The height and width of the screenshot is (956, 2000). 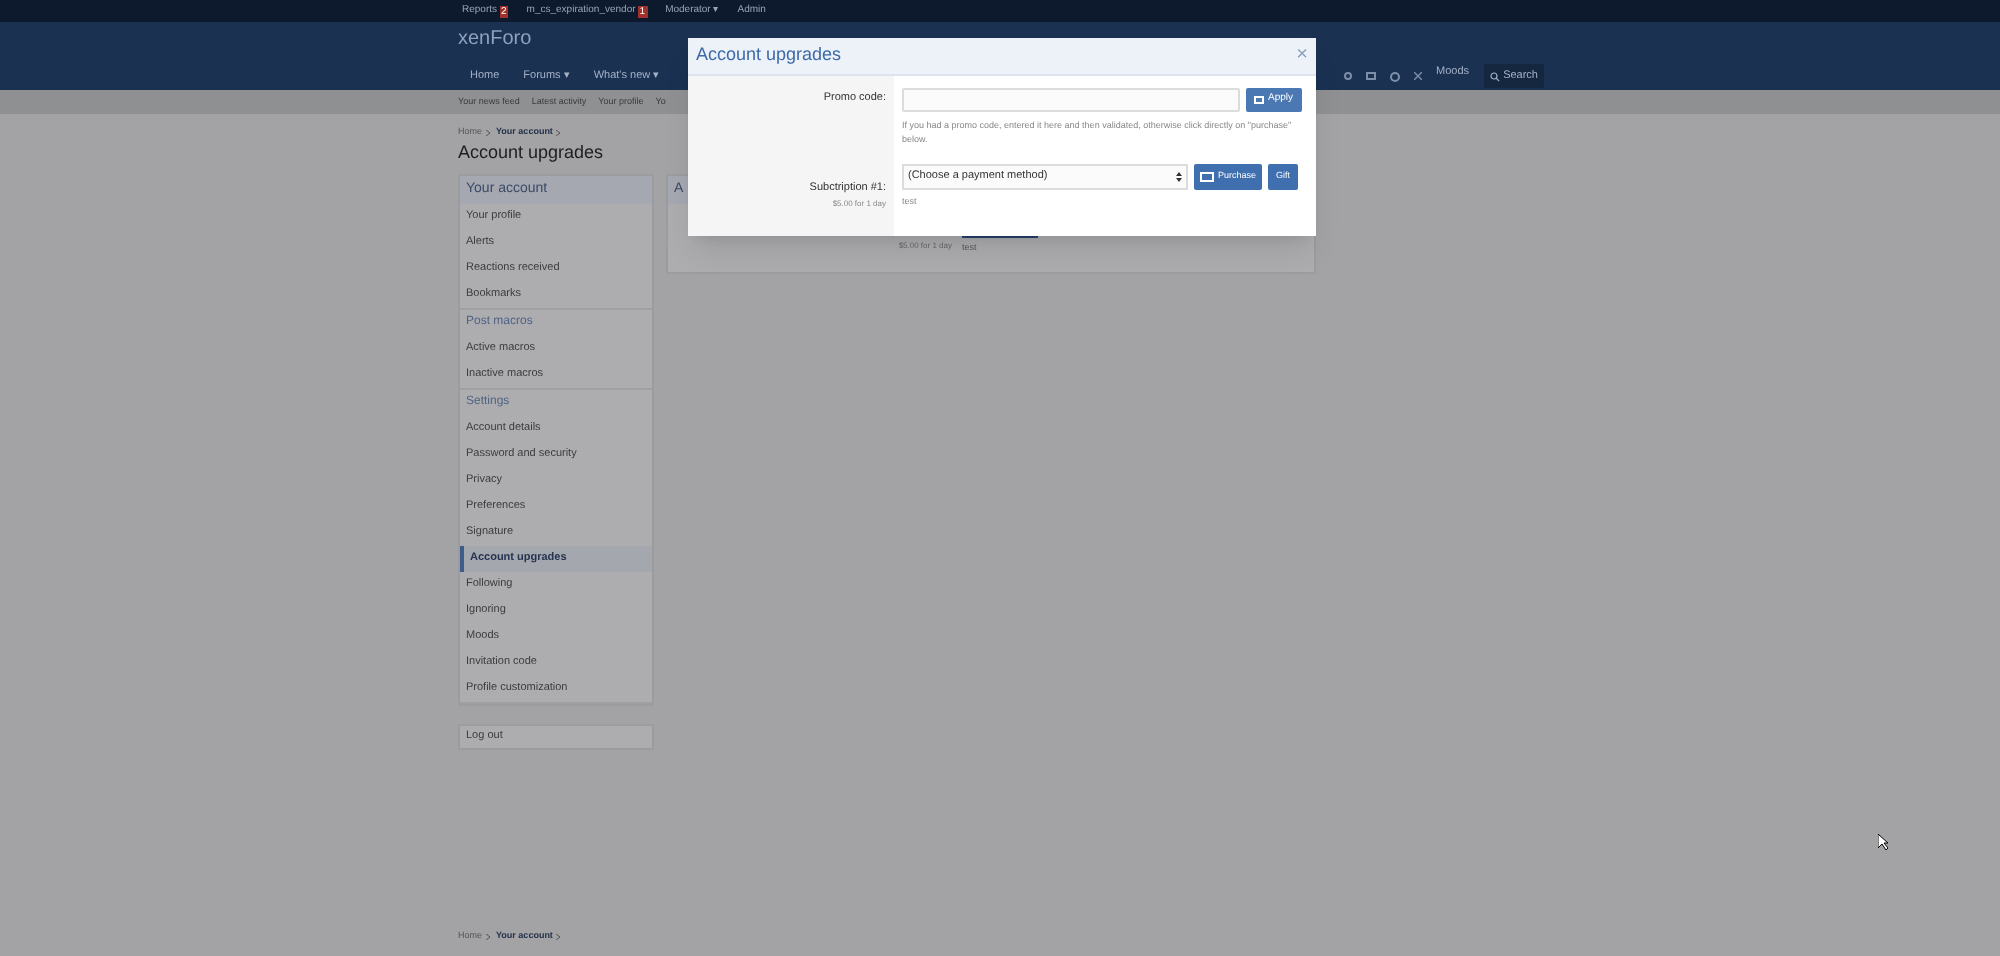 I want to click on mouse-cursor-icon, so click(x=1883, y=842).